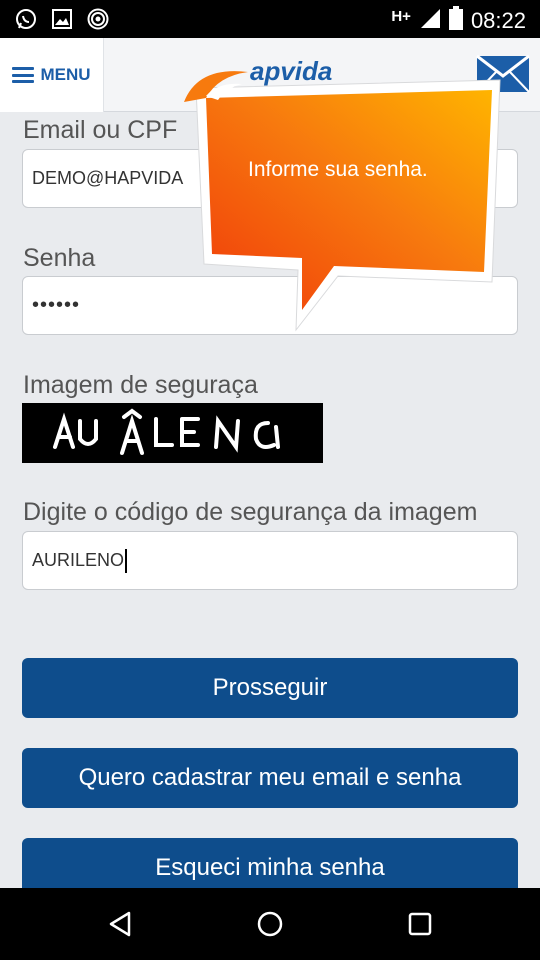  I want to click on home-icon, so click(270, 924).